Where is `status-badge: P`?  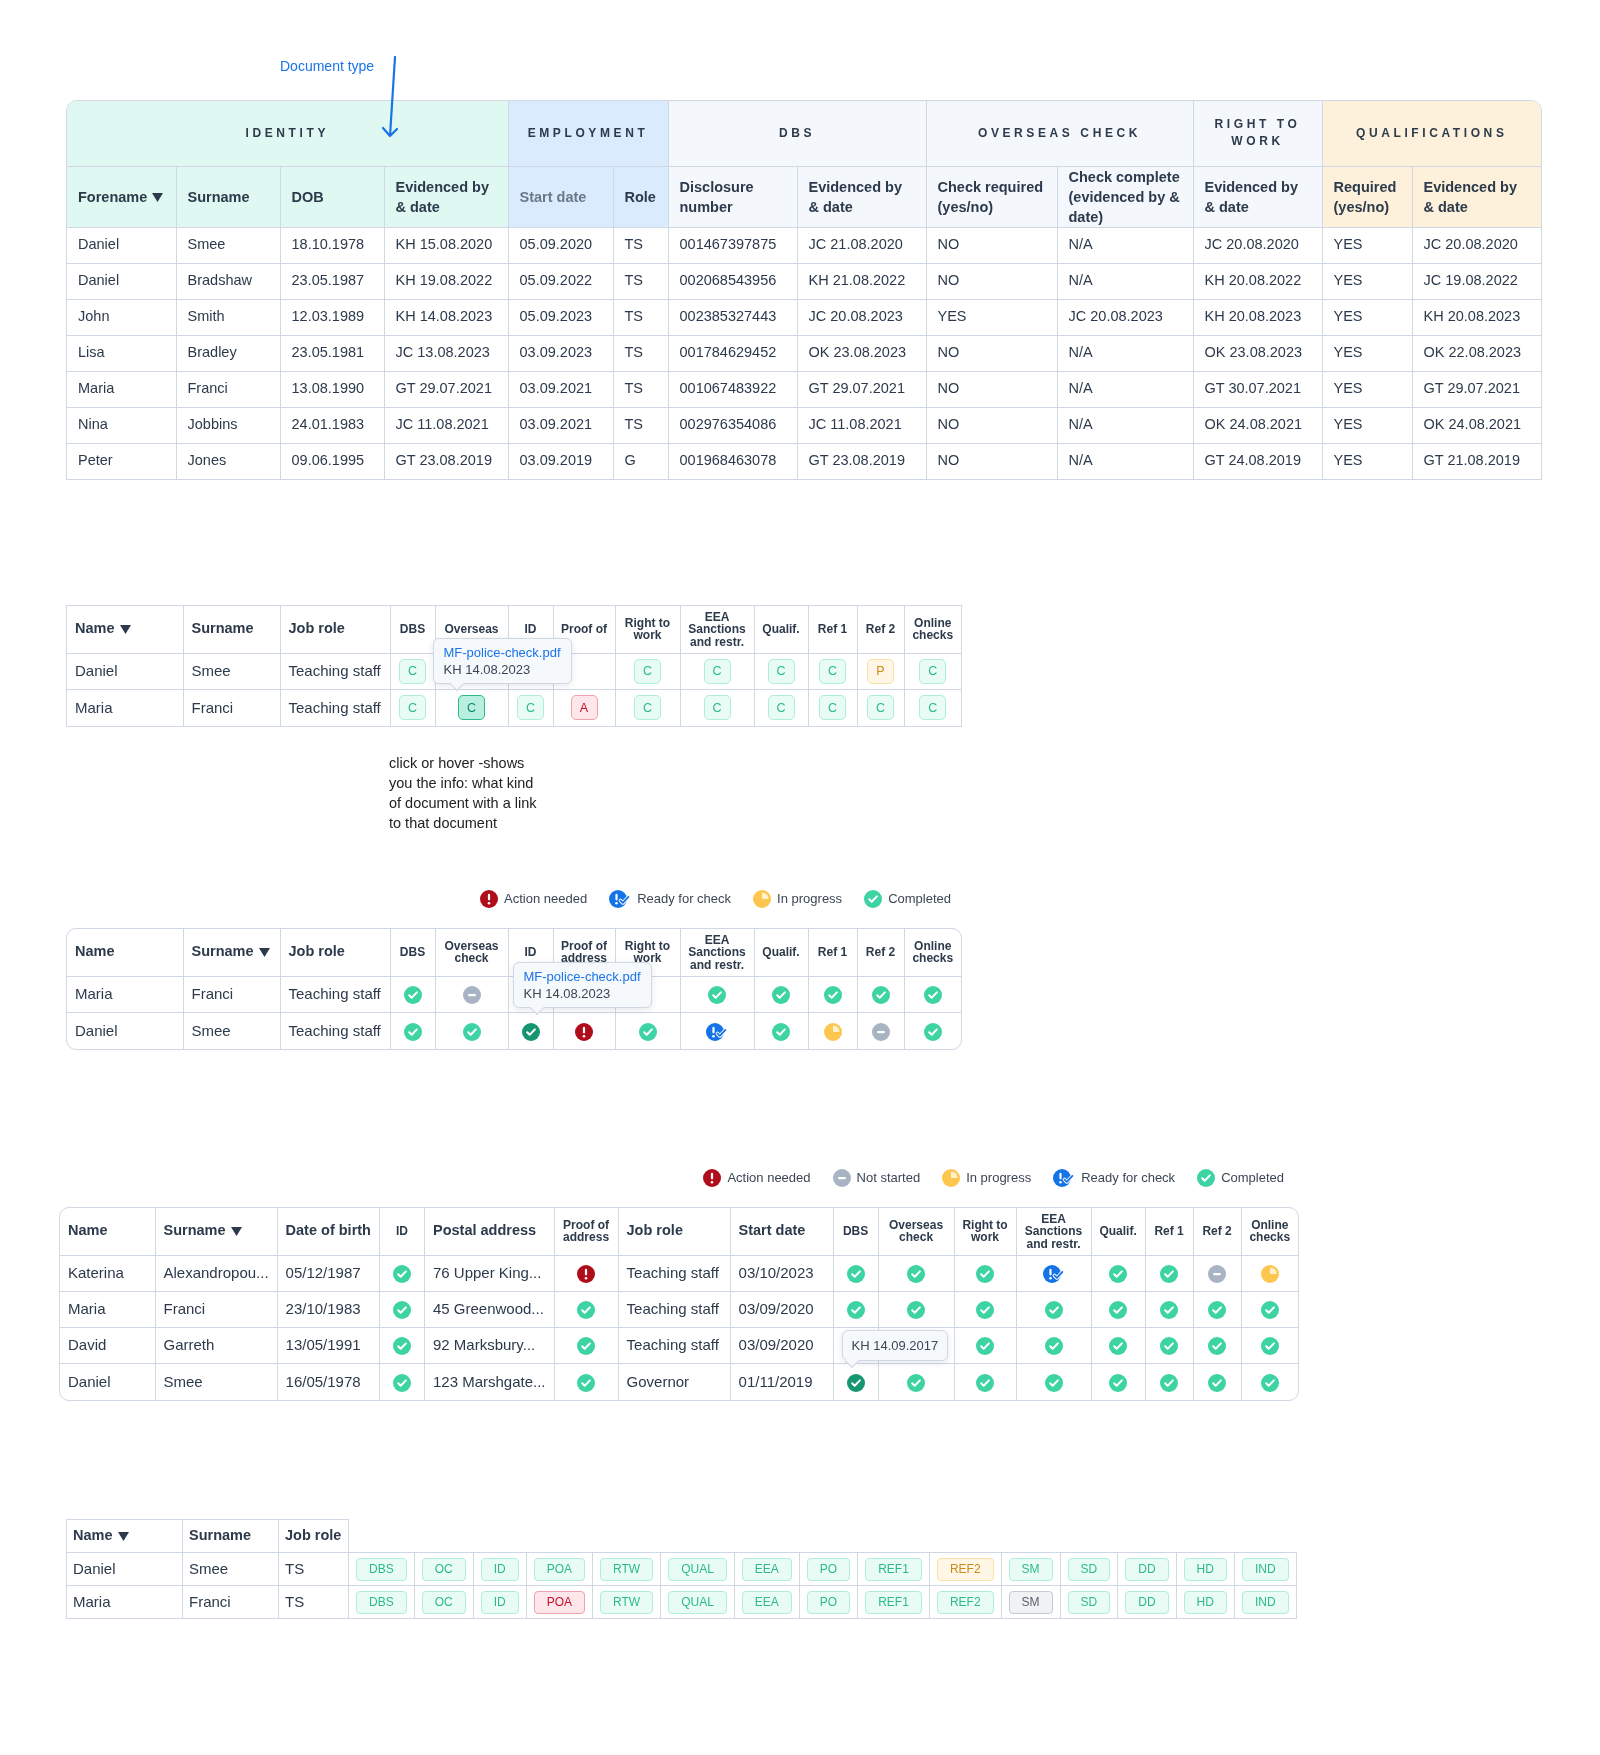 status-badge: P is located at coordinates (880, 671).